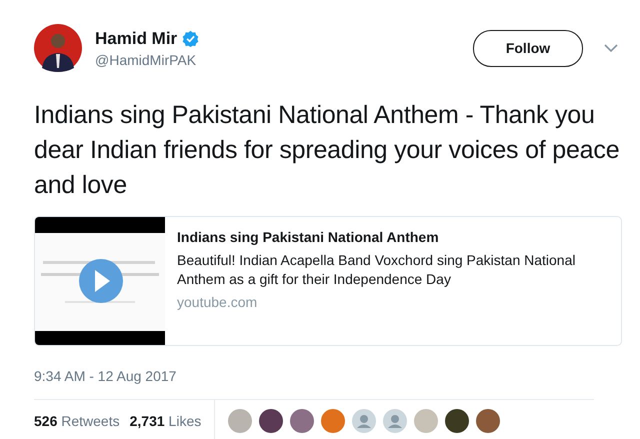 Image resolution: width=640 pixels, height=439 pixels. What do you see at coordinates (166, 421) in the screenshot?
I see `stat-count: 2,731 Likes` at bounding box center [166, 421].